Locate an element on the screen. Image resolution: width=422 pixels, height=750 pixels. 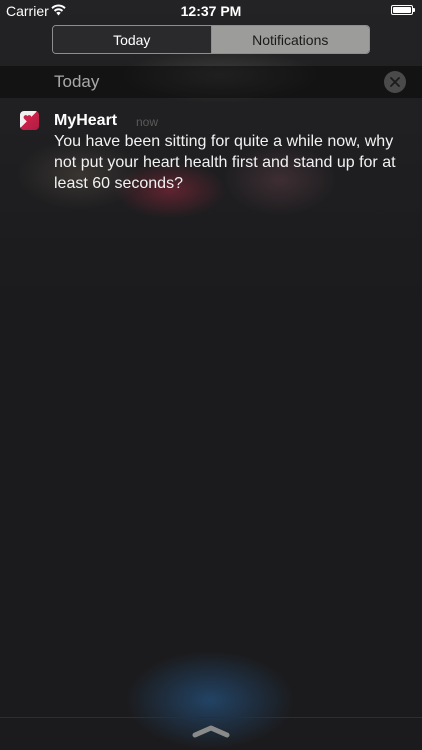
section-title: Today is located at coordinates (77, 81).